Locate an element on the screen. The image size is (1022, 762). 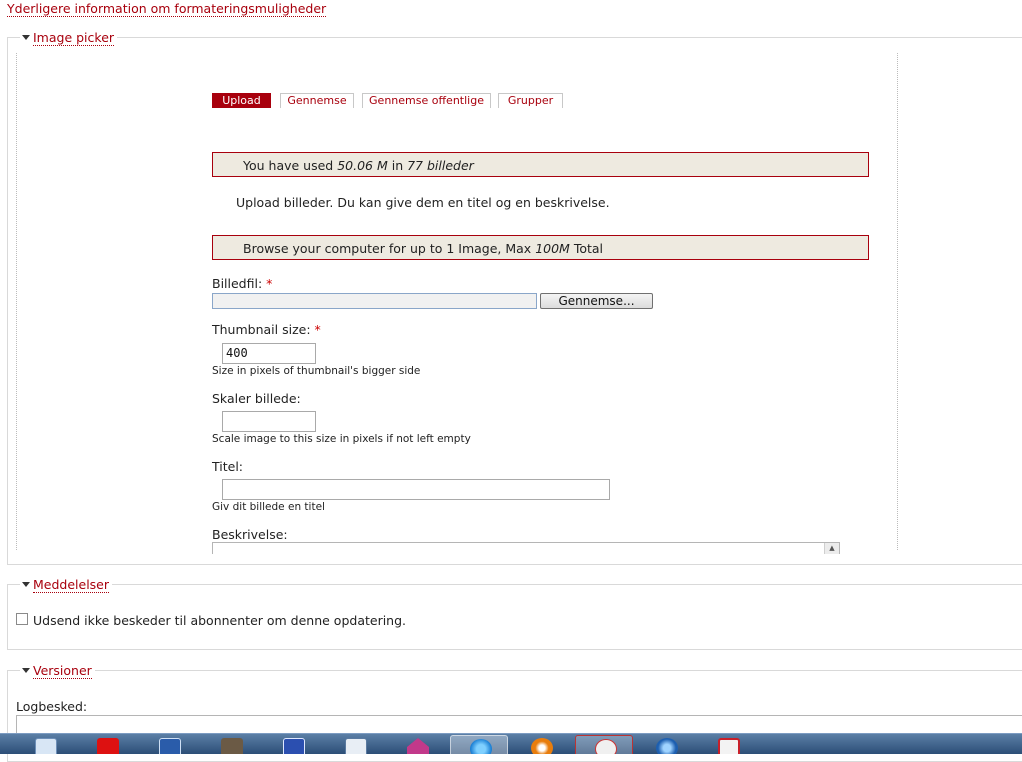
scroll-up-arrow-icon: ▲ is located at coordinates (831, 548).